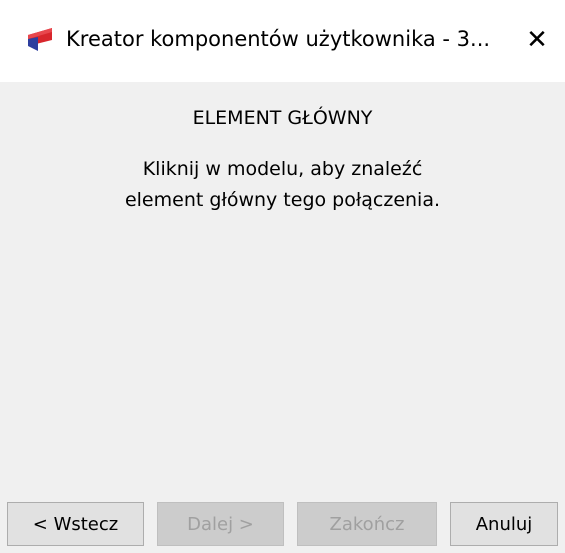  What do you see at coordinates (282, 118) in the screenshot?
I see `step-heading: ELEMENT GŁÓWNY` at bounding box center [282, 118].